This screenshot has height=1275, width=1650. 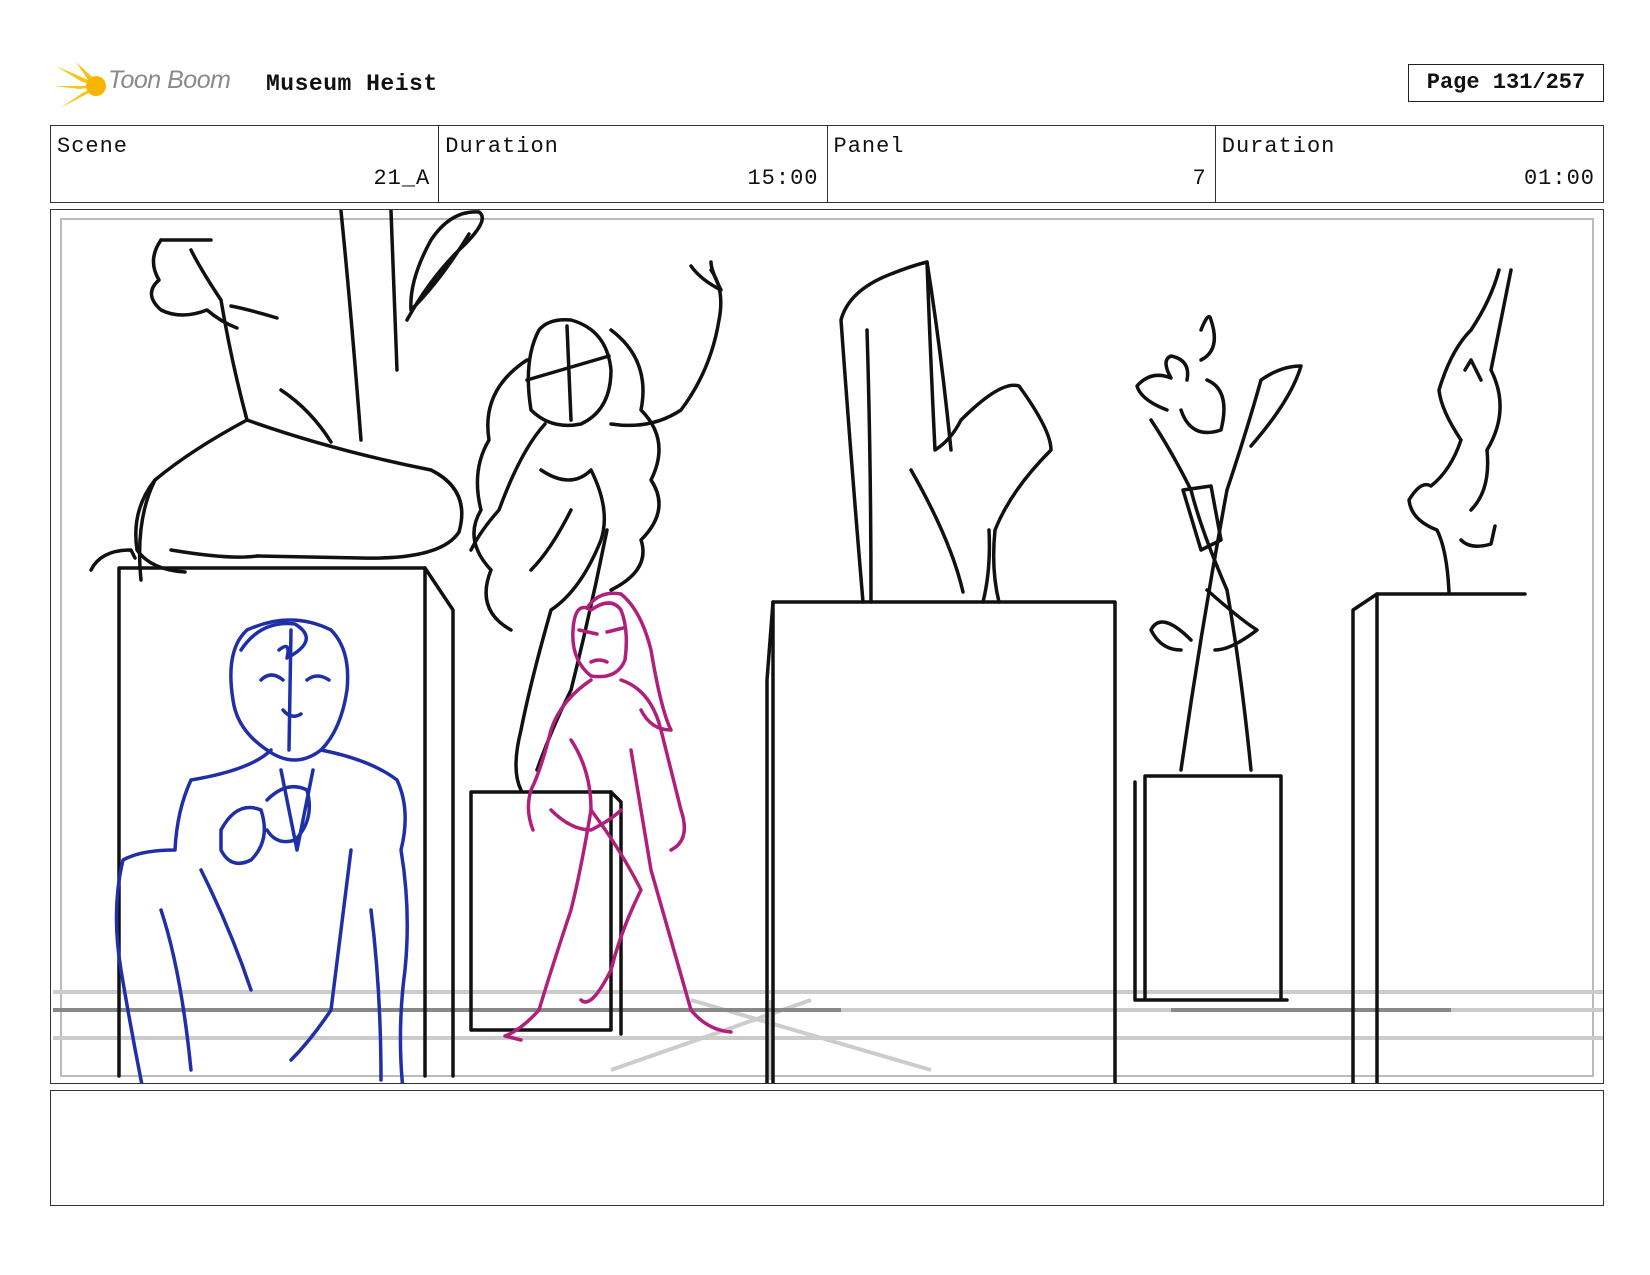 I want to click on logo-text: Toon Boom, so click(x=169, y=80).